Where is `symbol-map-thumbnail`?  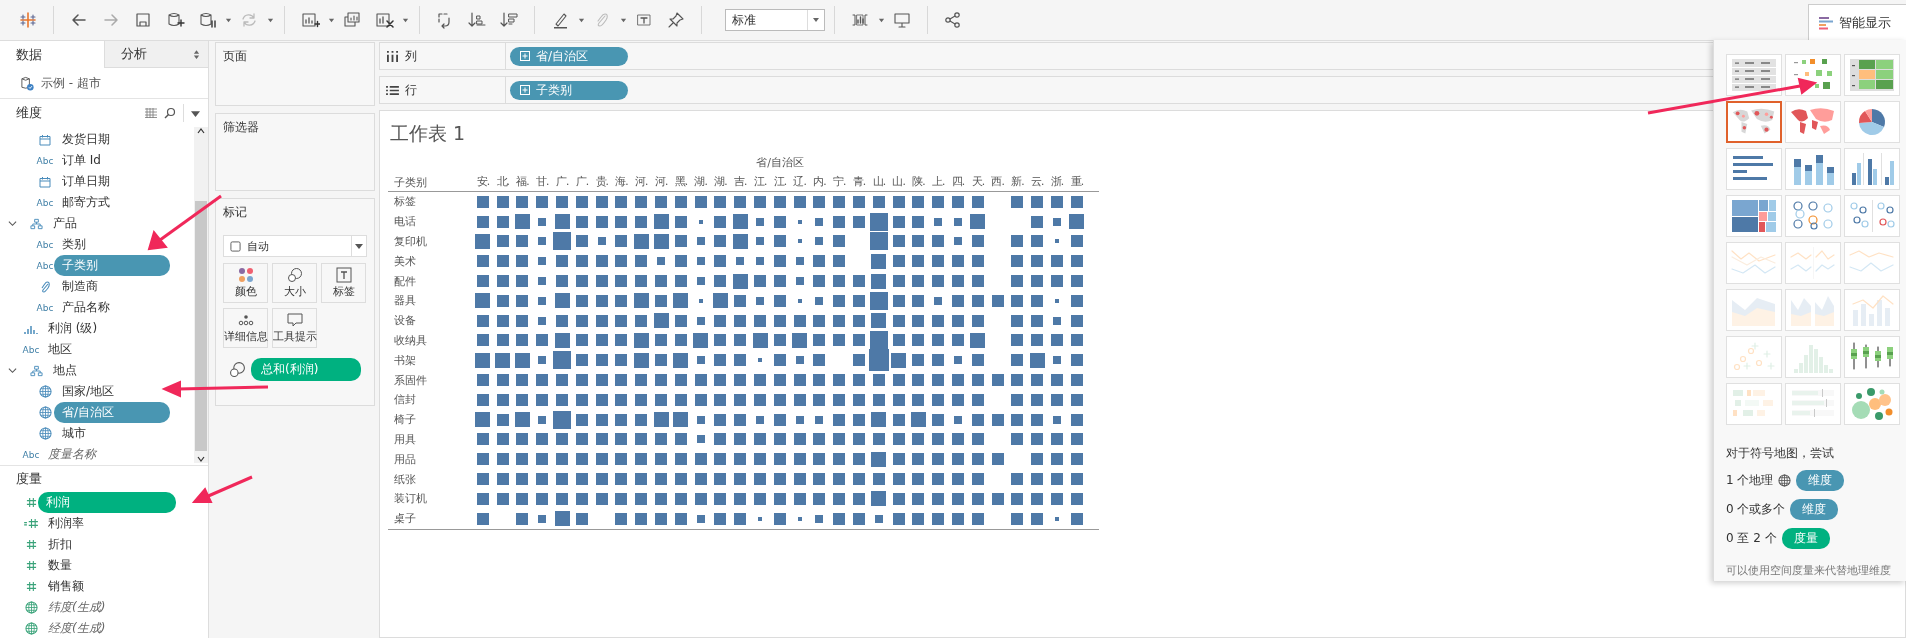
symbol-map-thumbnail is located at coordinates (1754, 122).